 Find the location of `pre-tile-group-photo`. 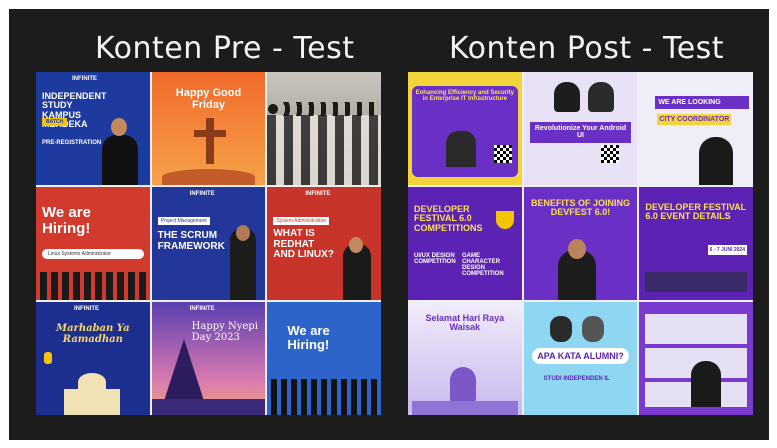

pre-tile-group-photo is located at coordinates (324, 128).